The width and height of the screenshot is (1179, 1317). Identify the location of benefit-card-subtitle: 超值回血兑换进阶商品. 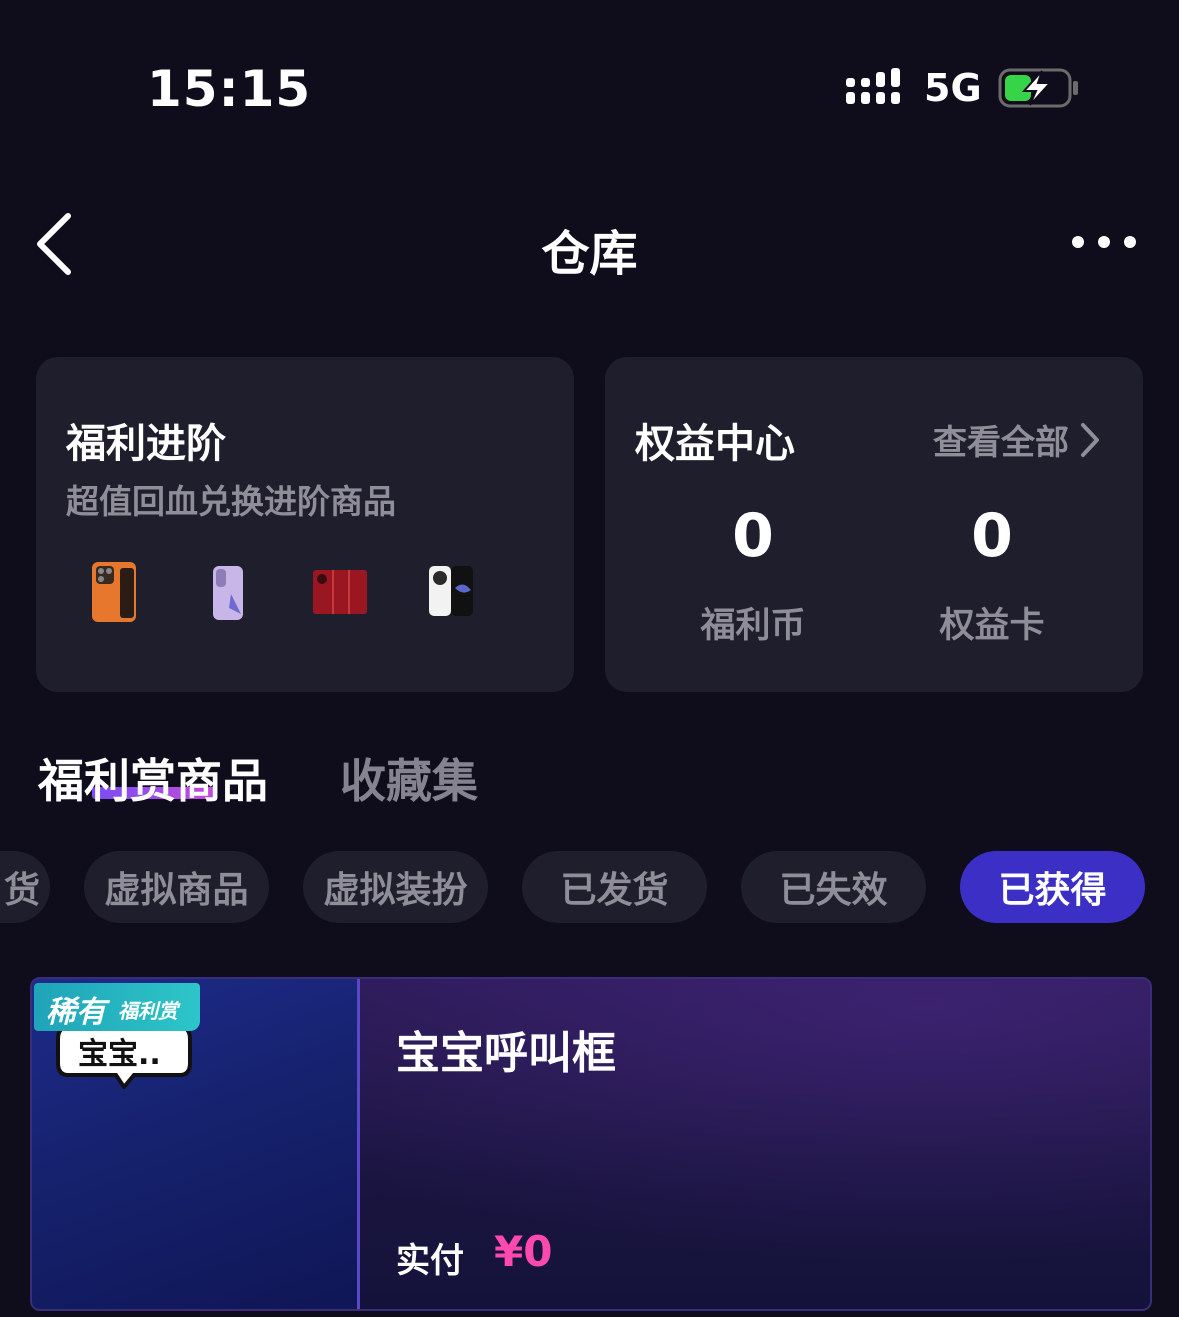
(231, 501).